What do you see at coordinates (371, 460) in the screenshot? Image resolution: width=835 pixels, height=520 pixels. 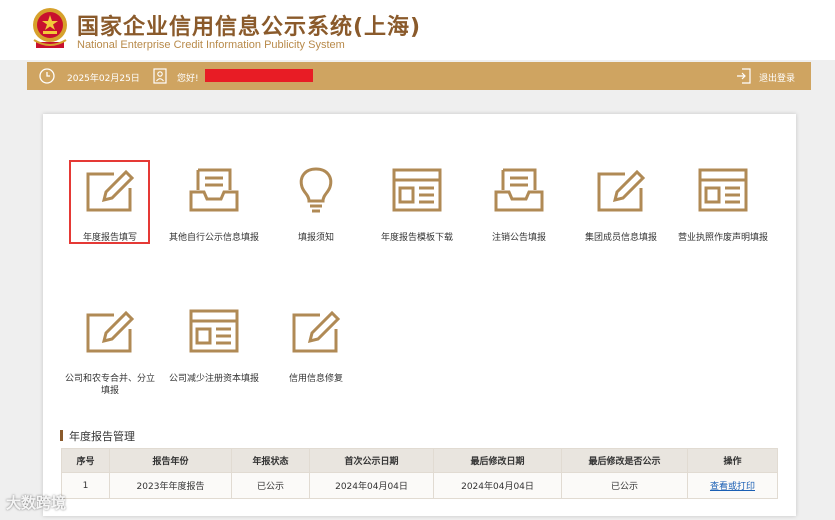 I see `col-header: 首次公示日期` at bounding box center [371, 460].